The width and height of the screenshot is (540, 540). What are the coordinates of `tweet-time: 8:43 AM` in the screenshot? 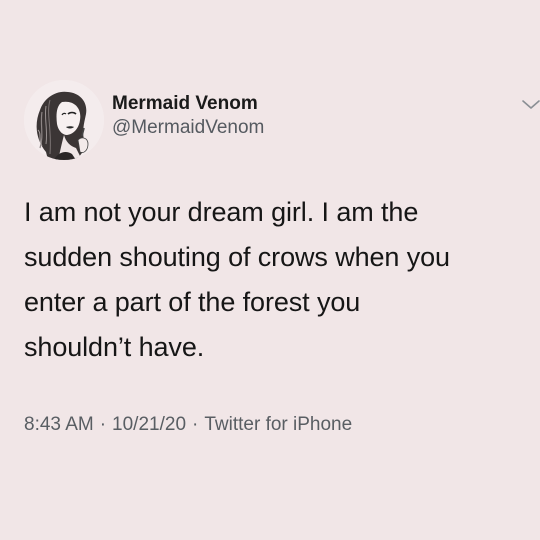 It's located at (59, 425).